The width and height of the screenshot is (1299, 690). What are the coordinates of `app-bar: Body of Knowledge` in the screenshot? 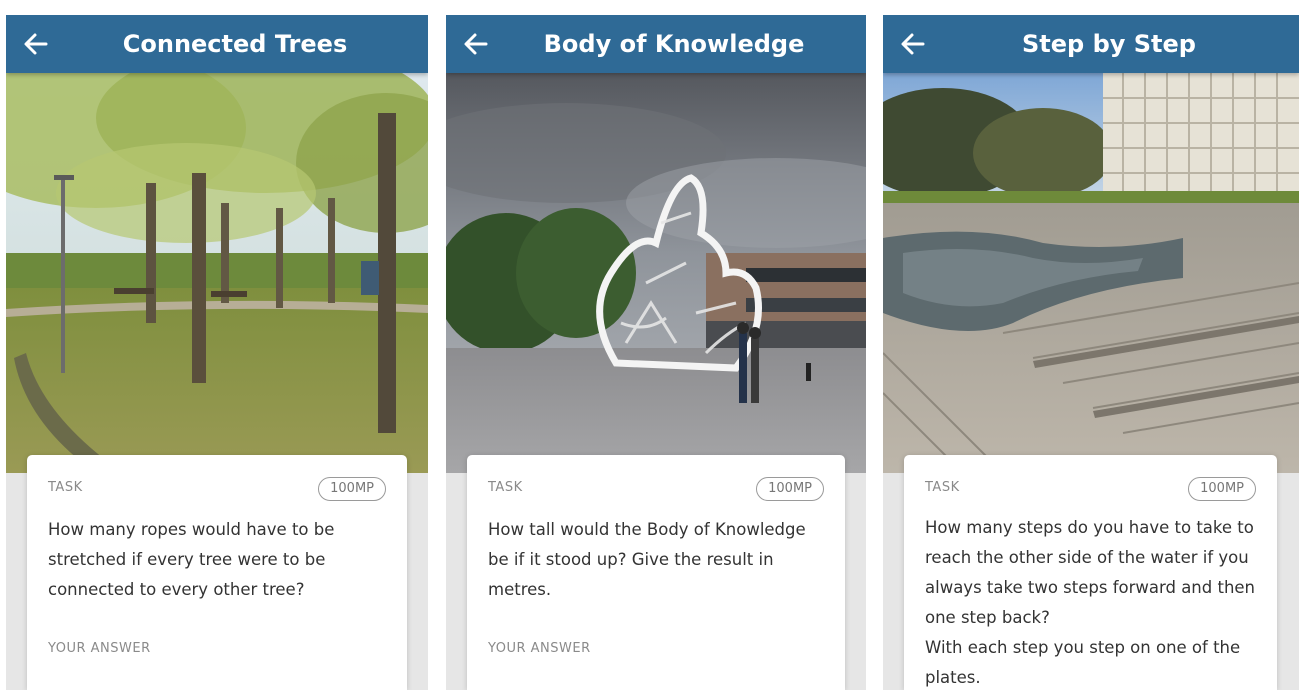 It's located at (656, 44).